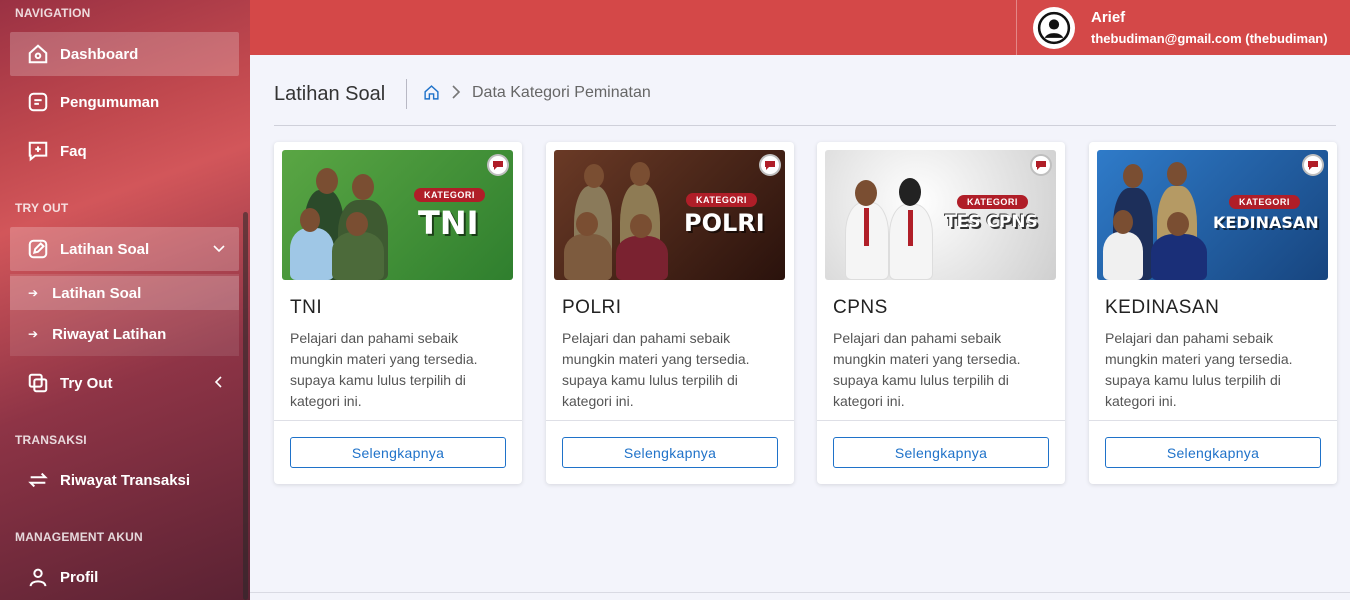 Image resolution: width=1350 pixels, height=600 pixels. What do you see at coordinates (38, 249) in the screenshot?
I see `edit-icon` at bounding box center [38, 249].